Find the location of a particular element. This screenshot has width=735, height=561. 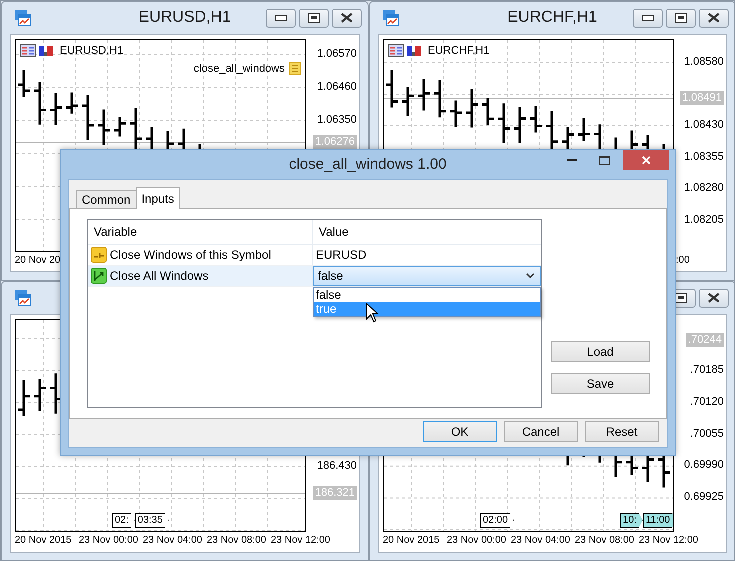

price-axis-label: 1.08355 is located at coordinates (704, 157).